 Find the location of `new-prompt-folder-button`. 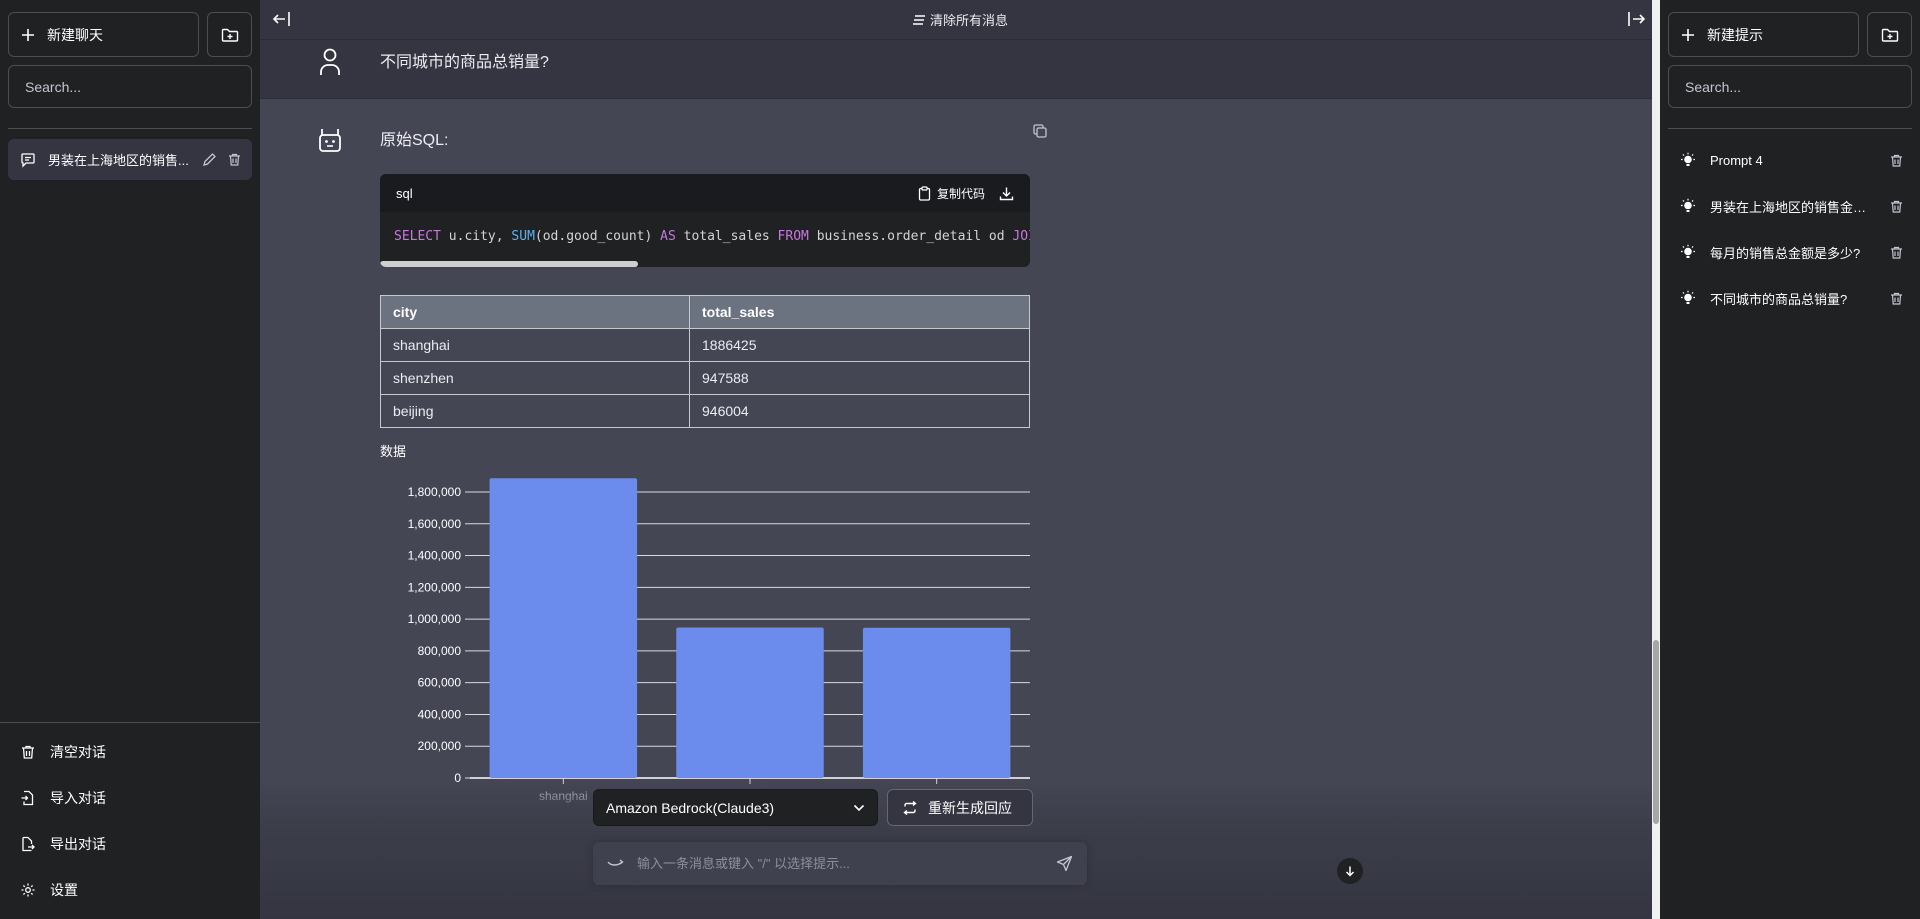

new-prompt-folder-button is located at coordinates (1889, 34).